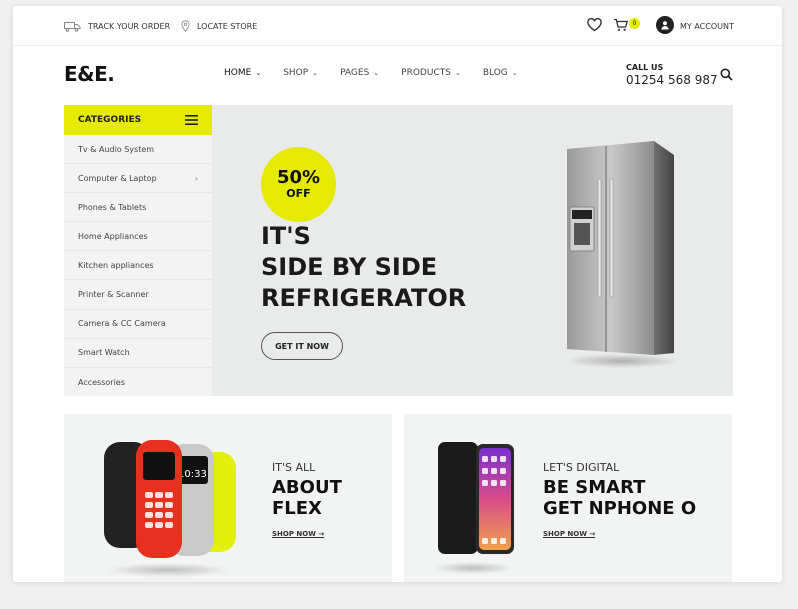  What do you see at coordinates (89, 74) in the screenshot?
I see `site-logo: E&E.` at bounding box center [89, 74].